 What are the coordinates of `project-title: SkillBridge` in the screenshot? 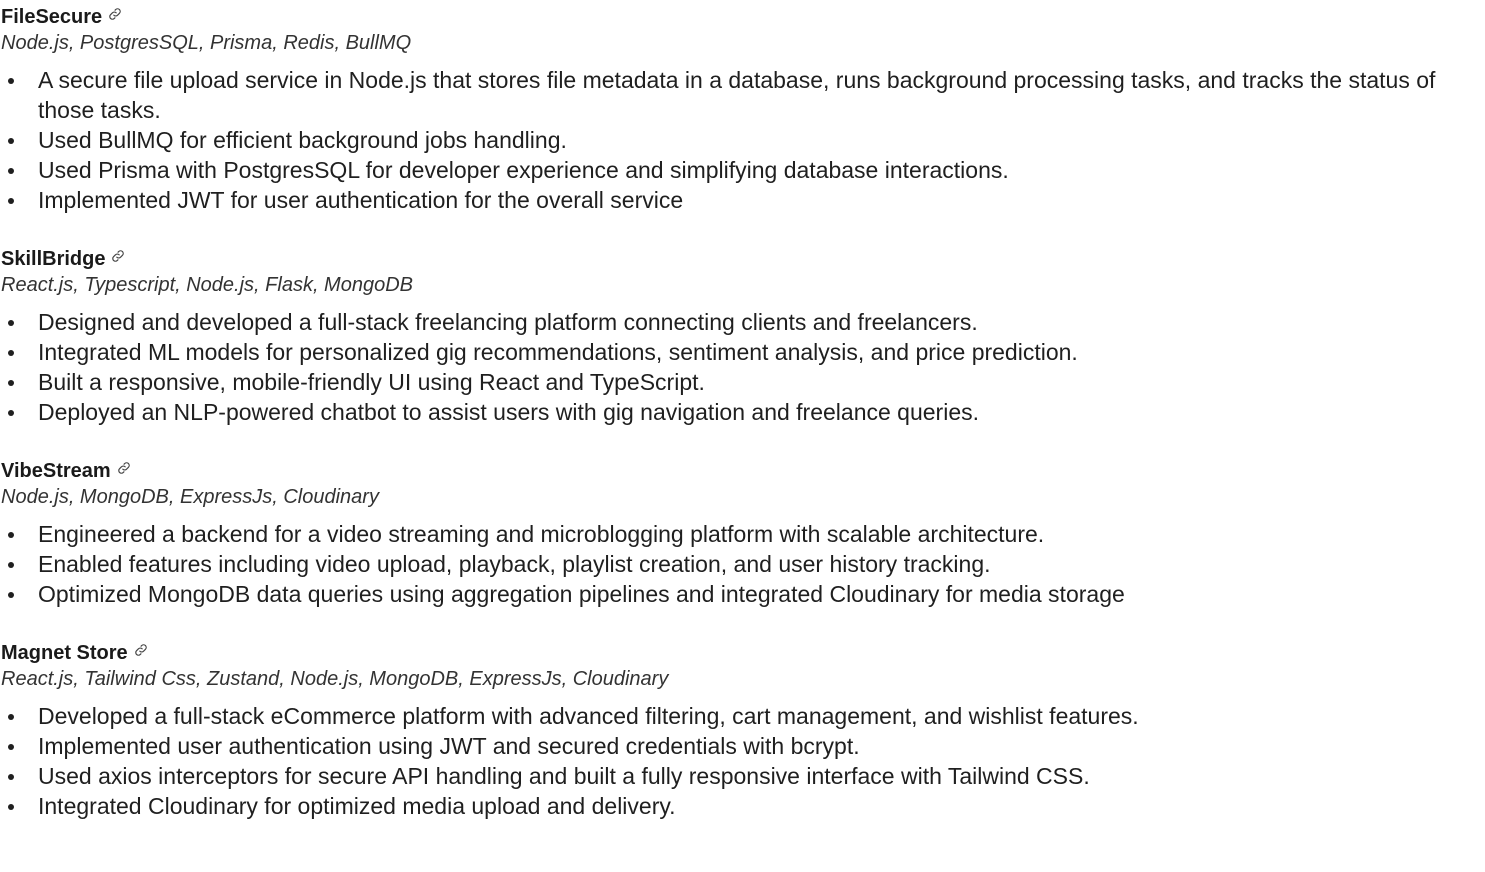 It's located at (742, 259).